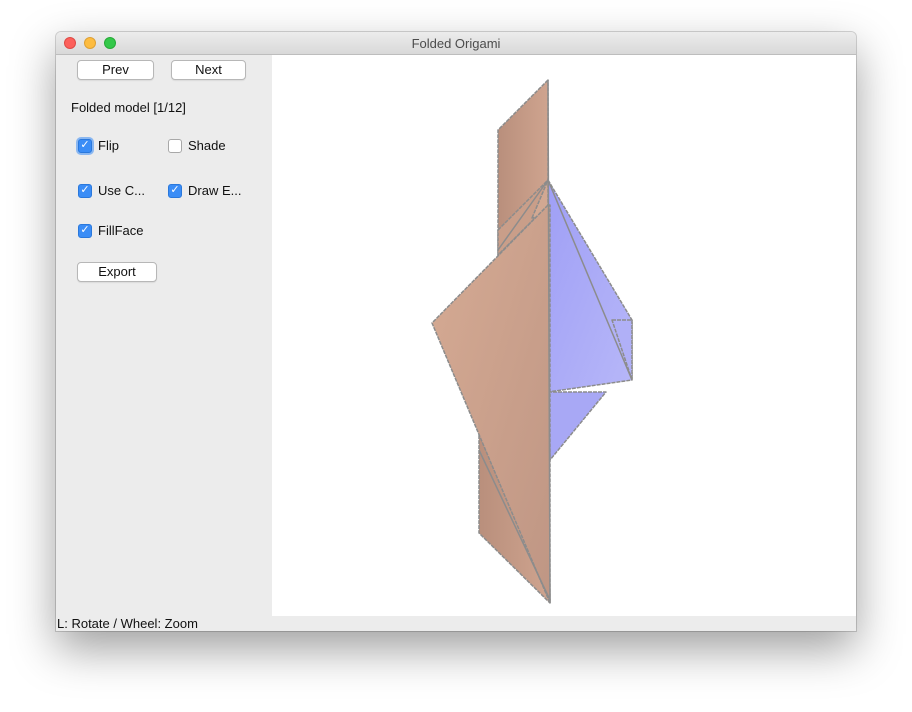 The image size is (912, 712). I want to click on status-bar: L: Rotate / Wheel: Zoom, so click(456, 623).